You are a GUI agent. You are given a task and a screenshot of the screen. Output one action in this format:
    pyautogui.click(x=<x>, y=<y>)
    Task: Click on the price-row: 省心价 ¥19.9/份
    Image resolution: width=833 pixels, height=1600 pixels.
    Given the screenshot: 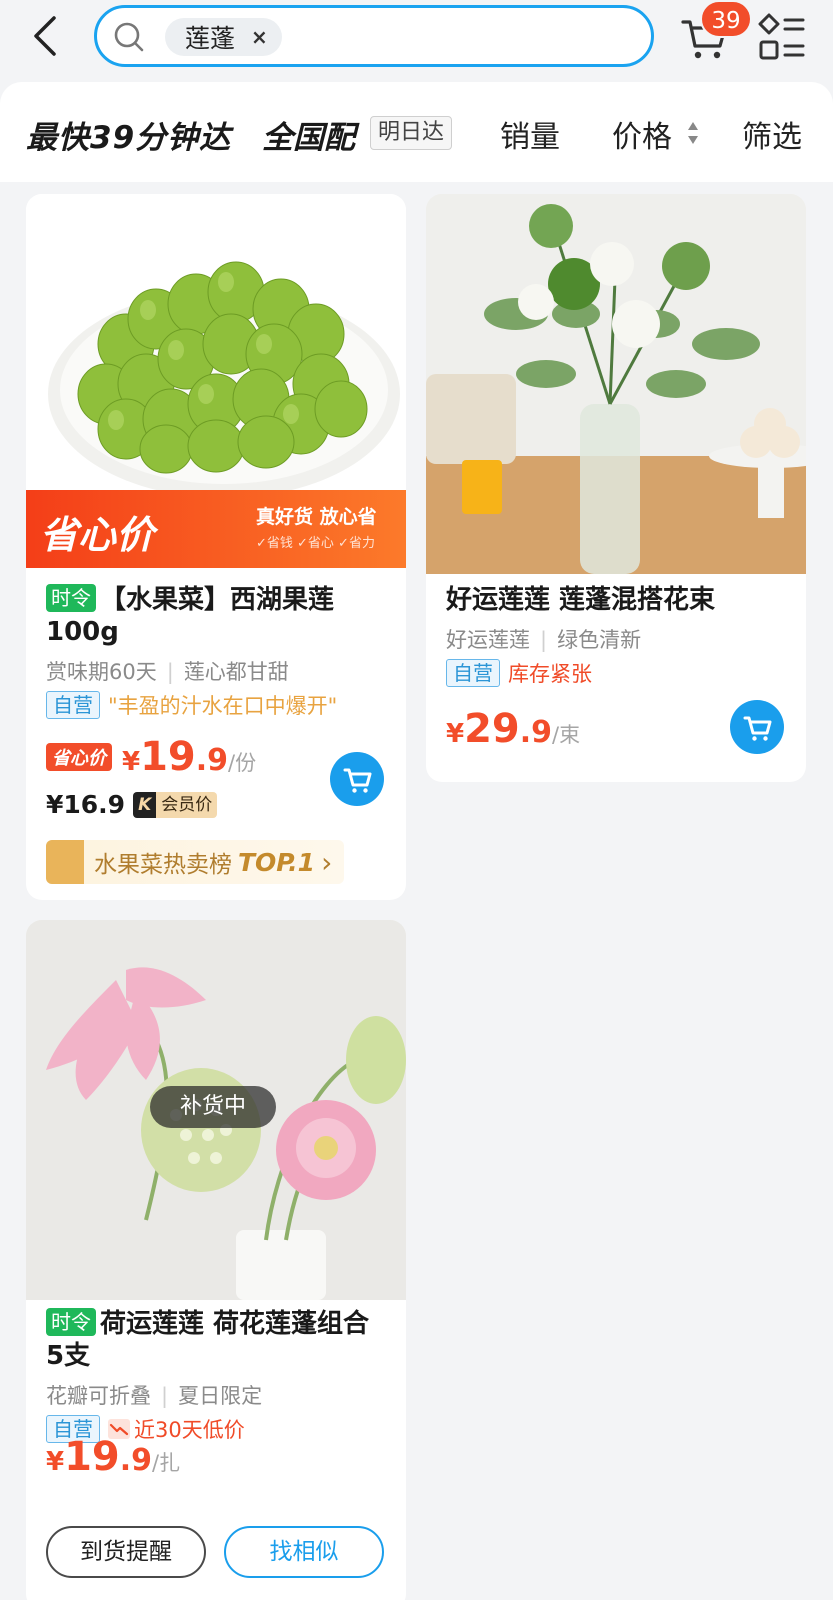 What is the action you would take?
    pyautogui.click(x=151, y=757)
    